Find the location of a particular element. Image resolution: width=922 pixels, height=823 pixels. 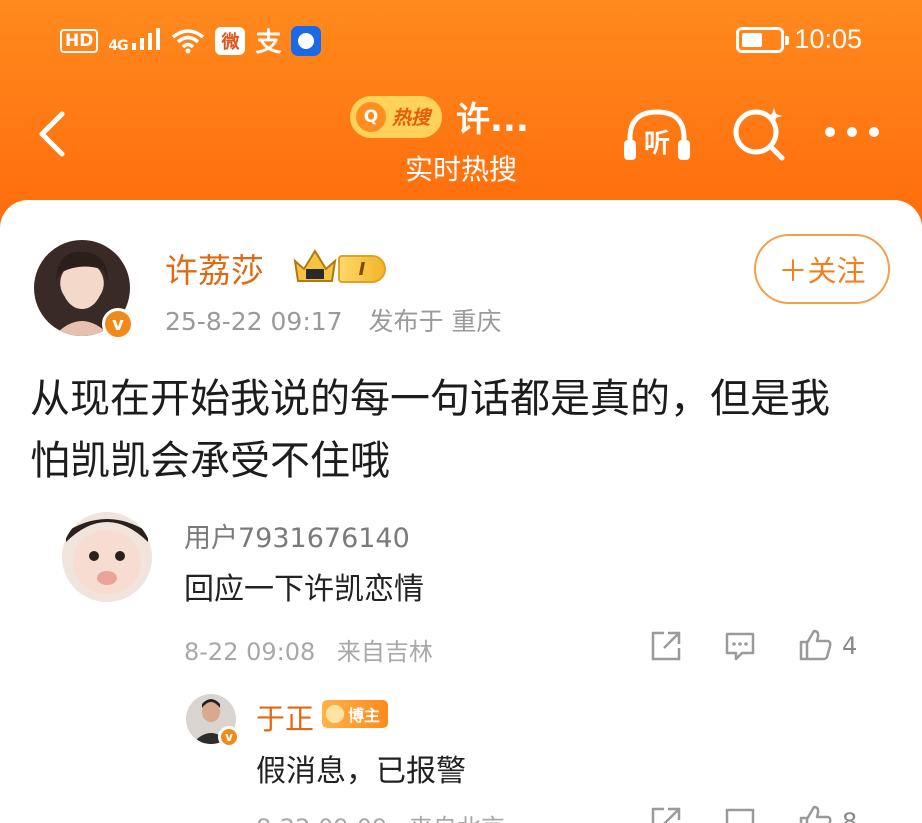

reply-source: 来自北京 is located at coordinates (457, 818).